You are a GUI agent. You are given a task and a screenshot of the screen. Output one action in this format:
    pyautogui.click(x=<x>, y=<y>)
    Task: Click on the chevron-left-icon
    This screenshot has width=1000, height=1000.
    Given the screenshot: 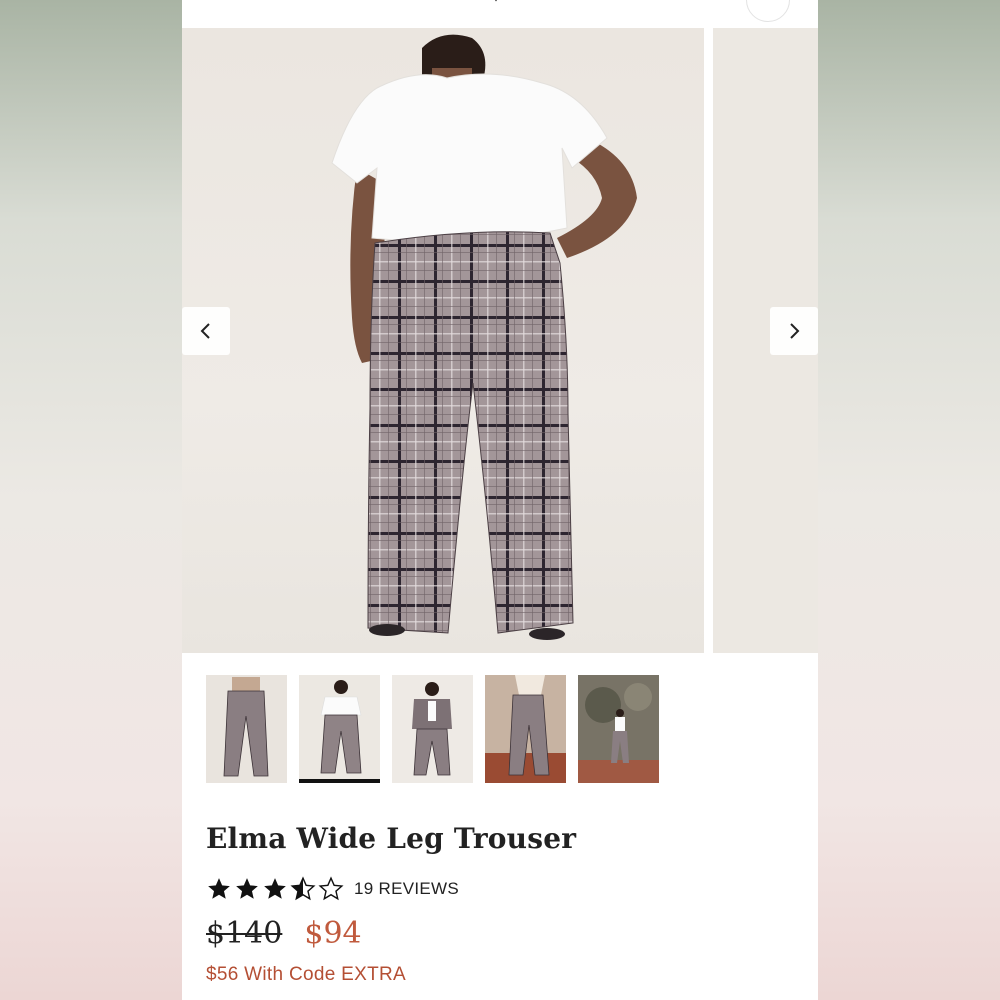 What is the action you would take?
    pyautogui.click(x=205, y=331)
    